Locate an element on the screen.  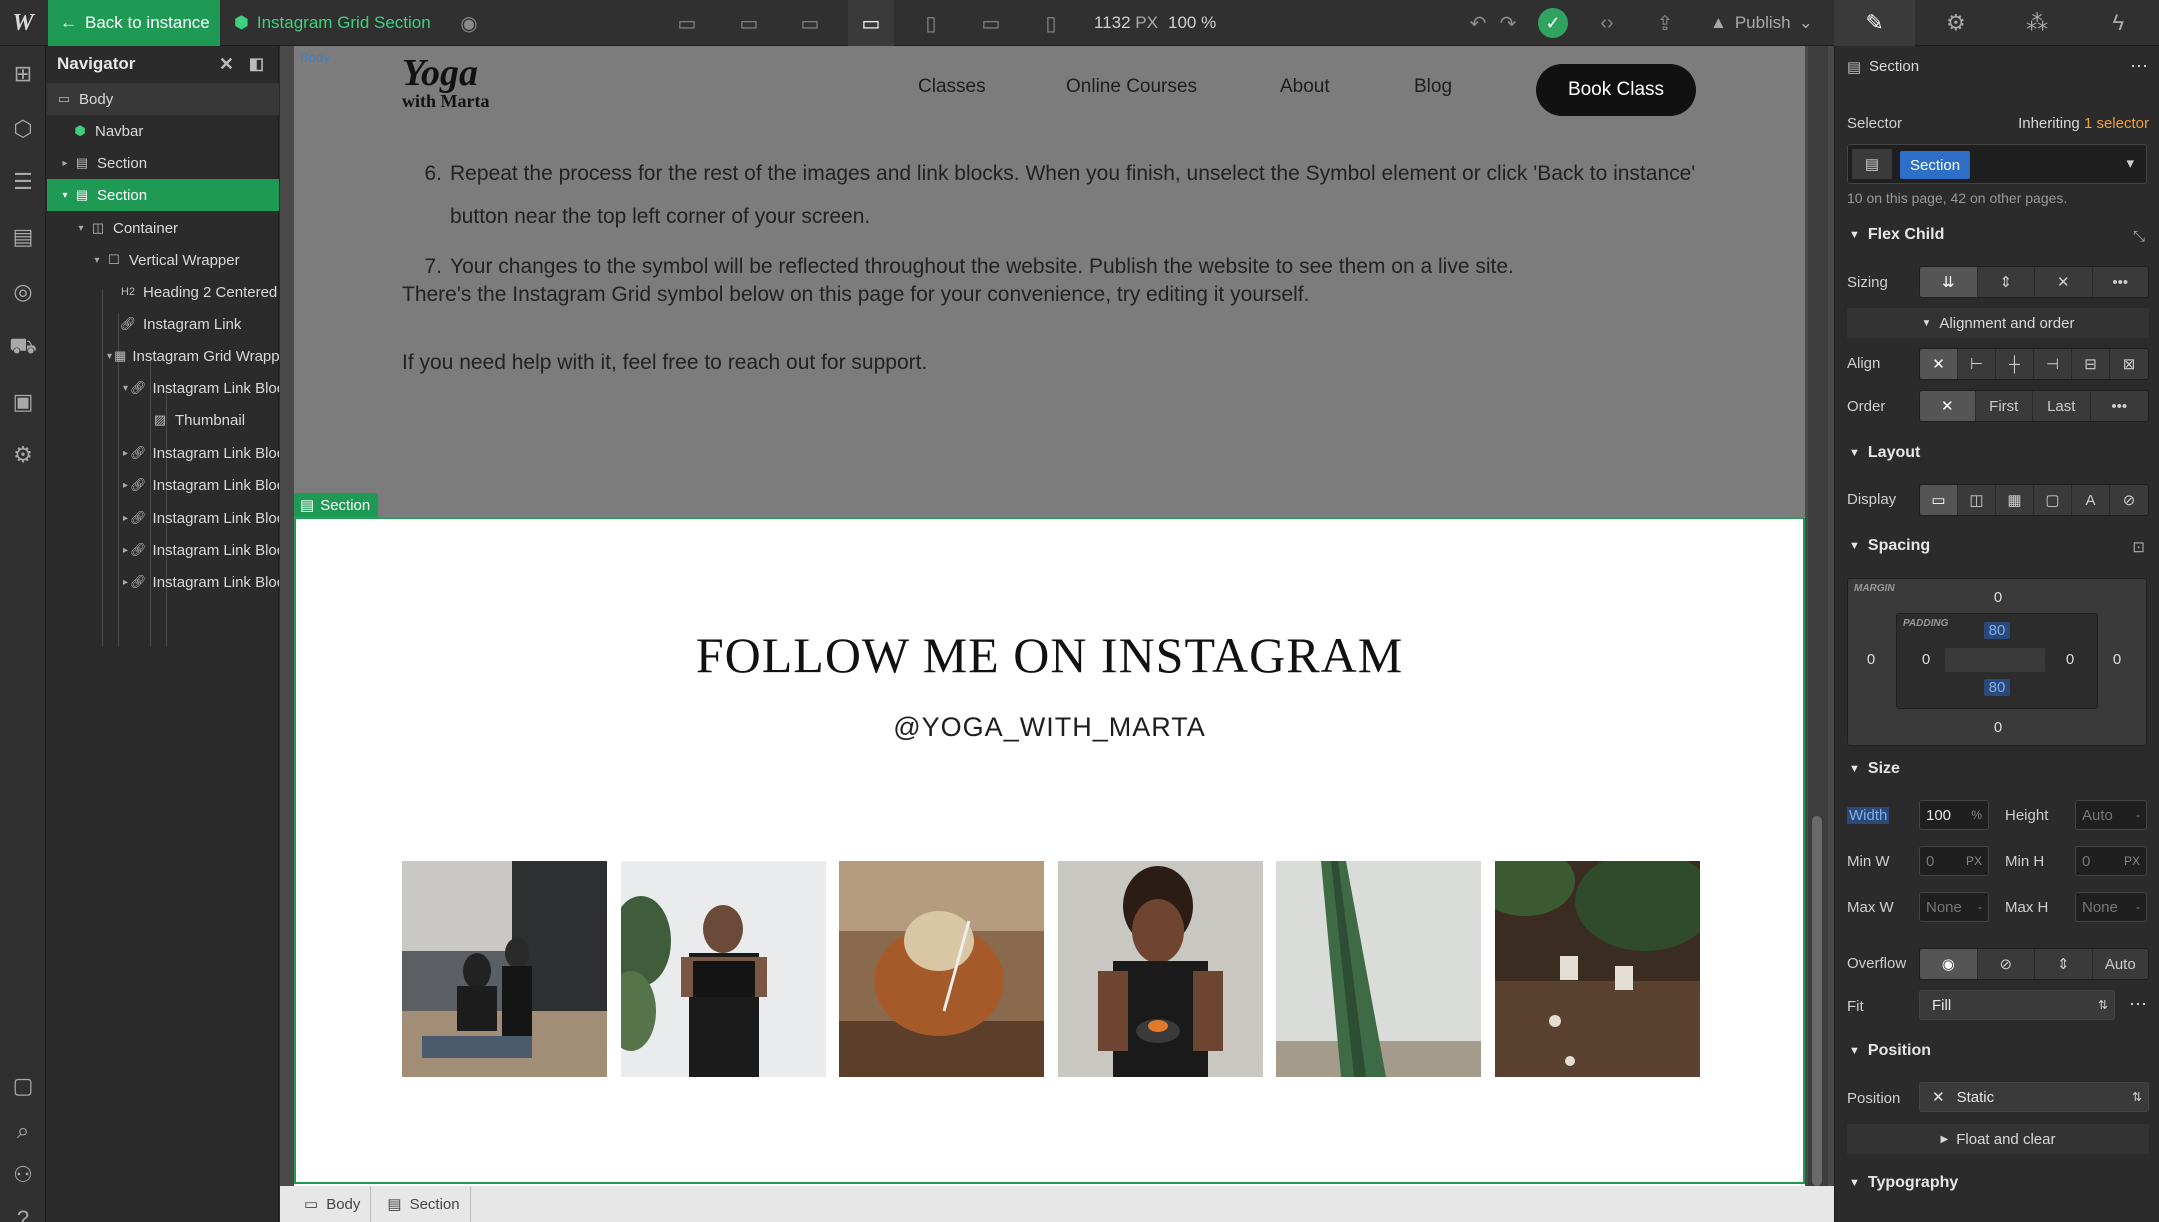
align-start-icon: ⊢ is located at coordinates (1977, 364).